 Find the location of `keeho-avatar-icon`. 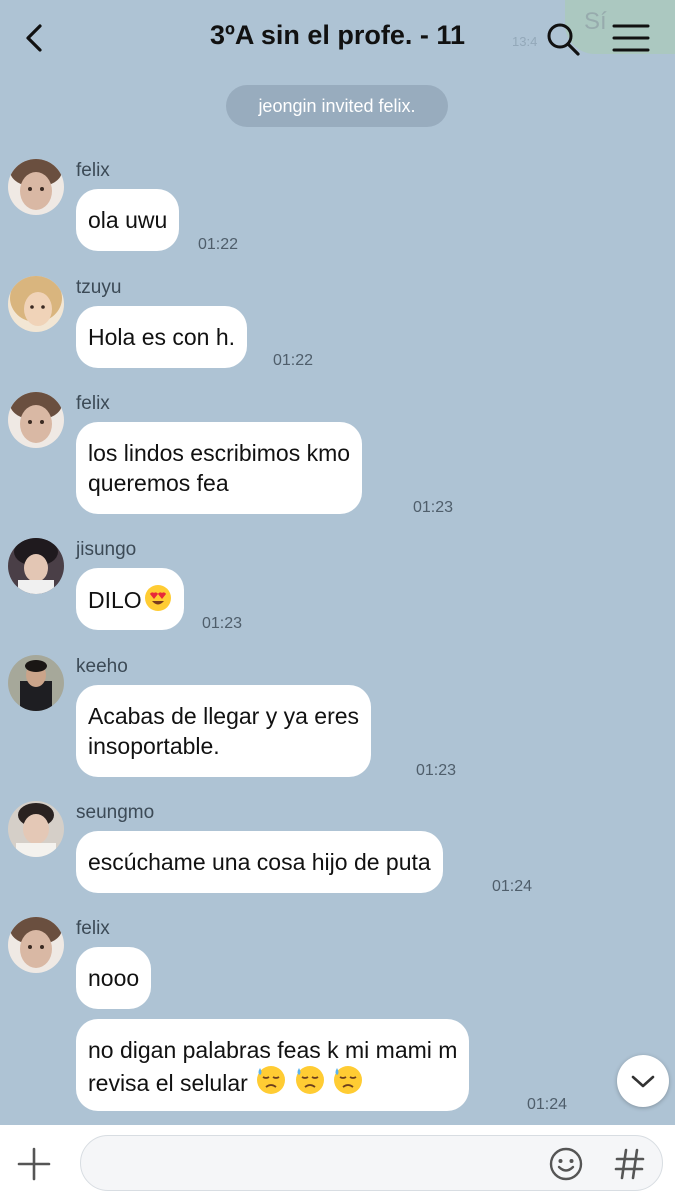

keeho-avatar-icon is located at coordinates (36, 683).